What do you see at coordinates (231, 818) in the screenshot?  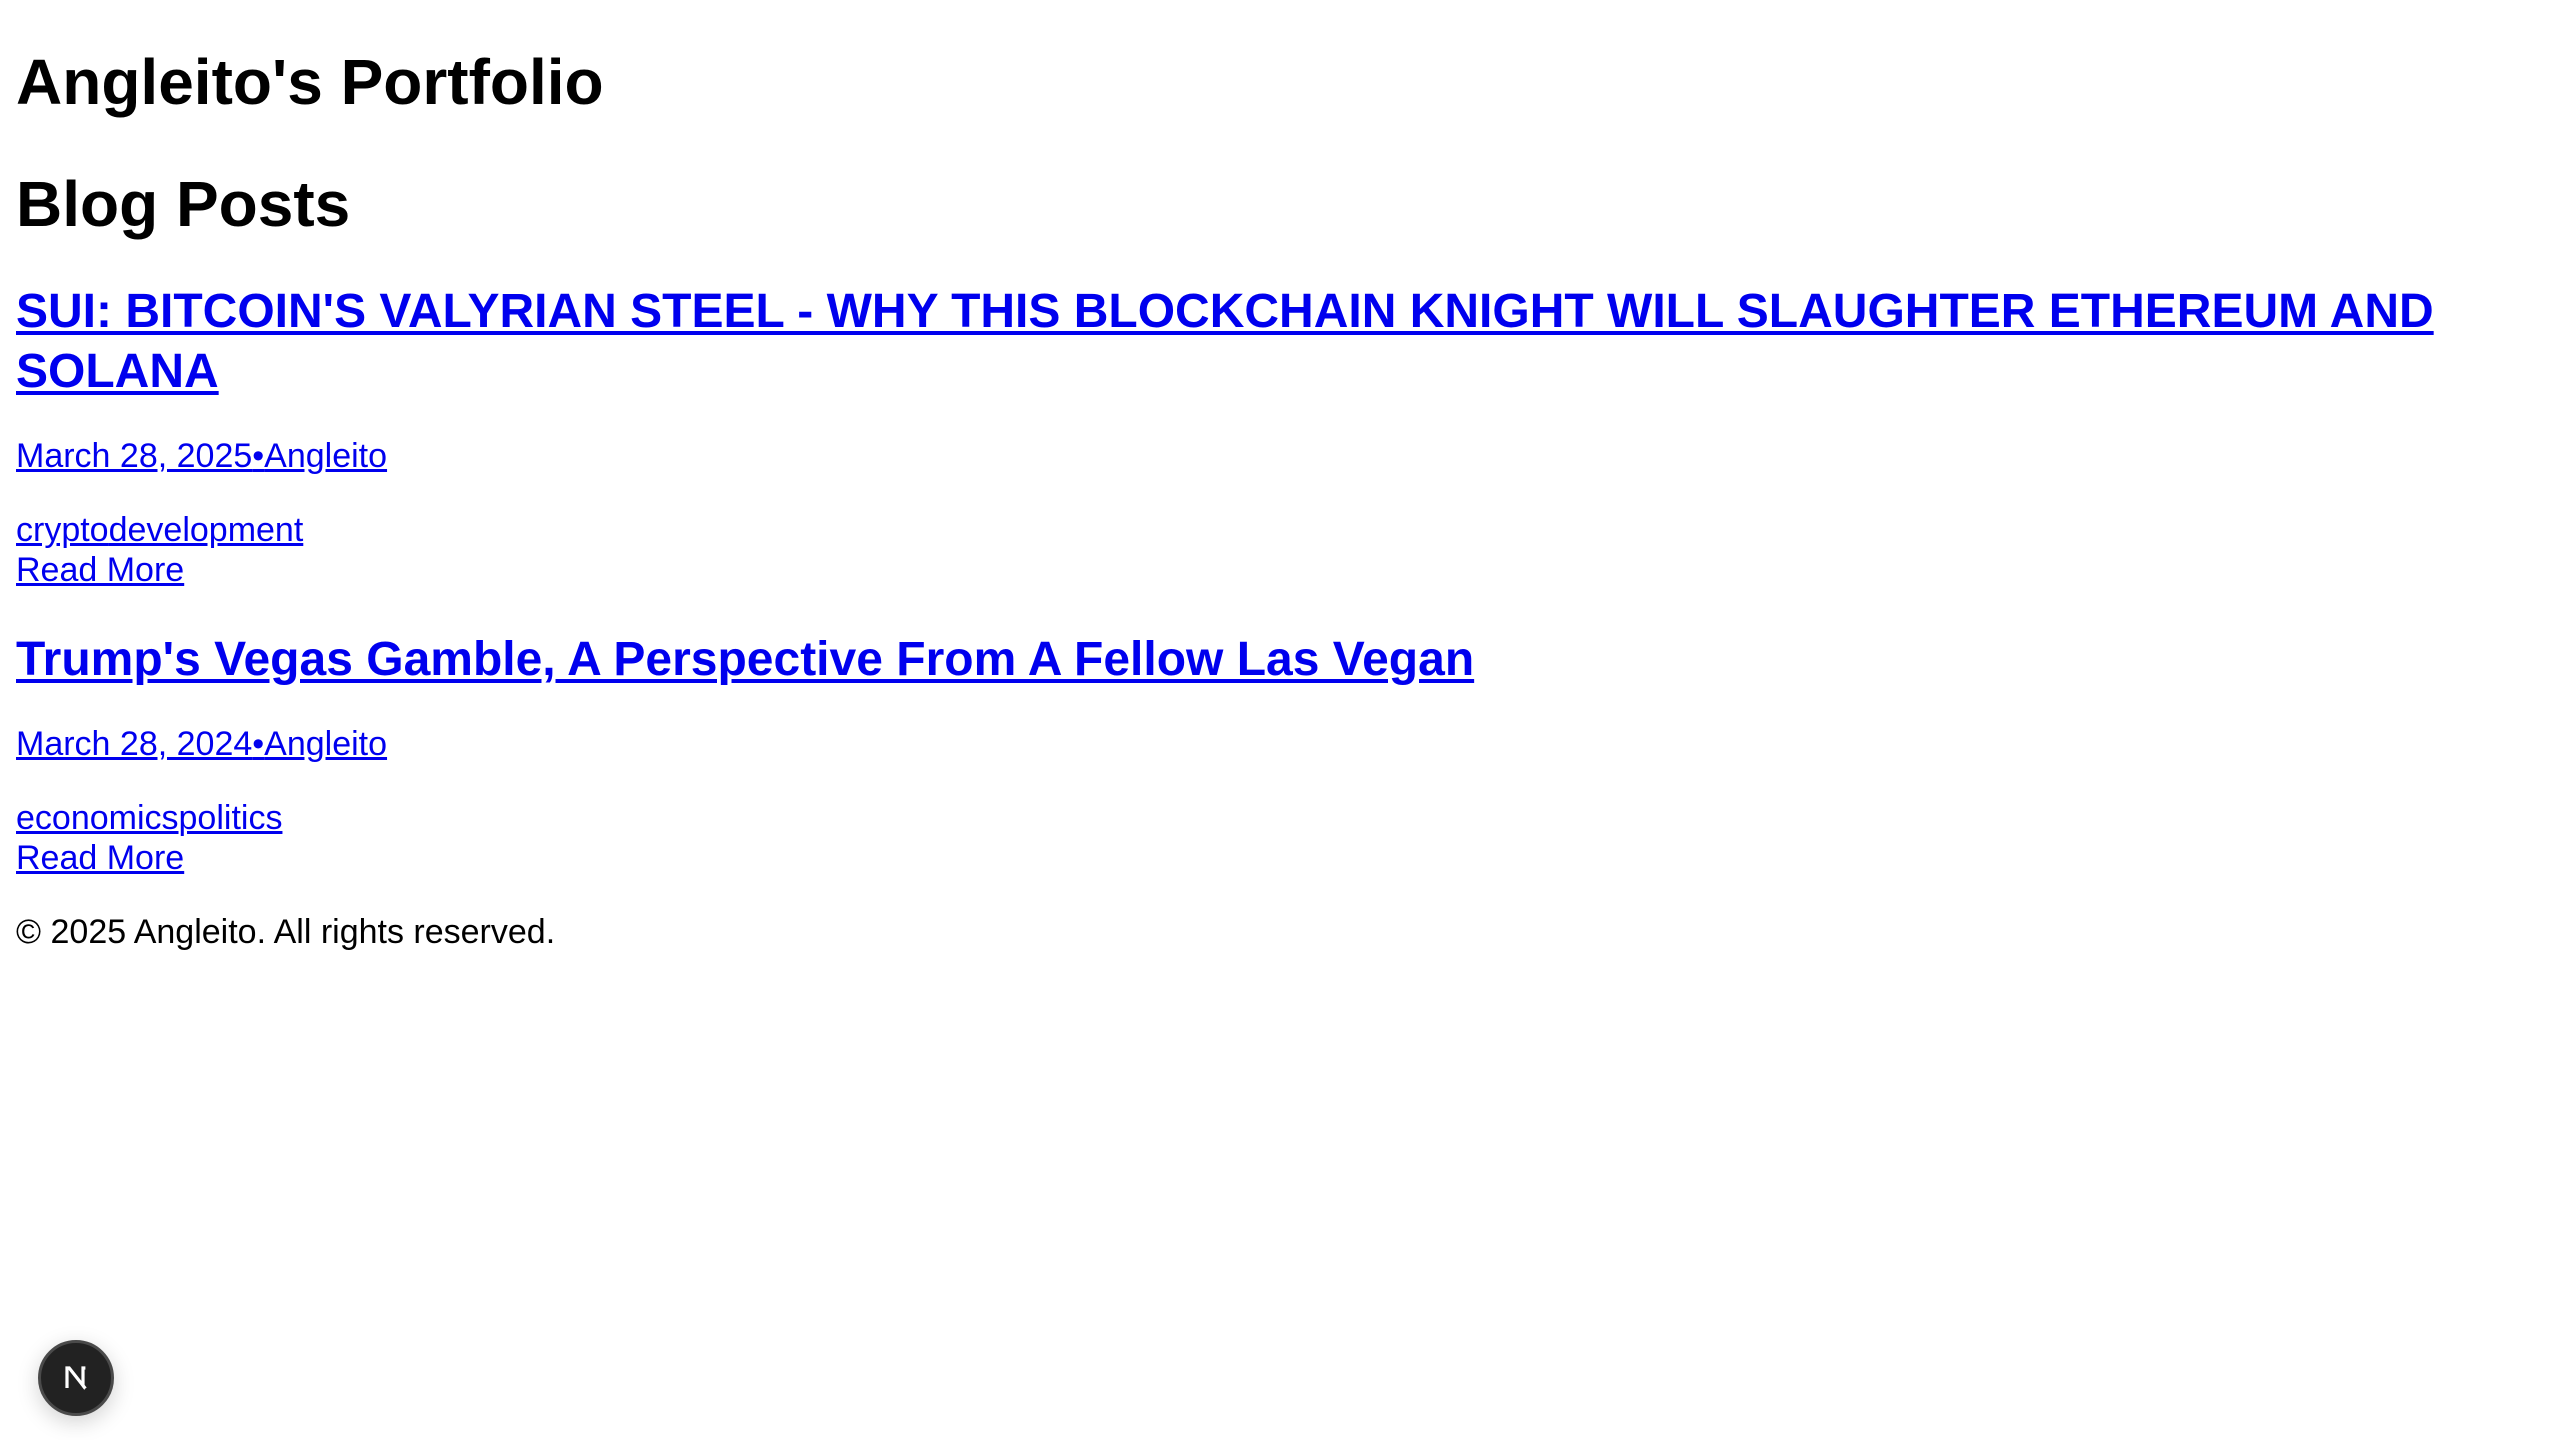 I see `tag-link: politics` at bounding box center [231, 818].